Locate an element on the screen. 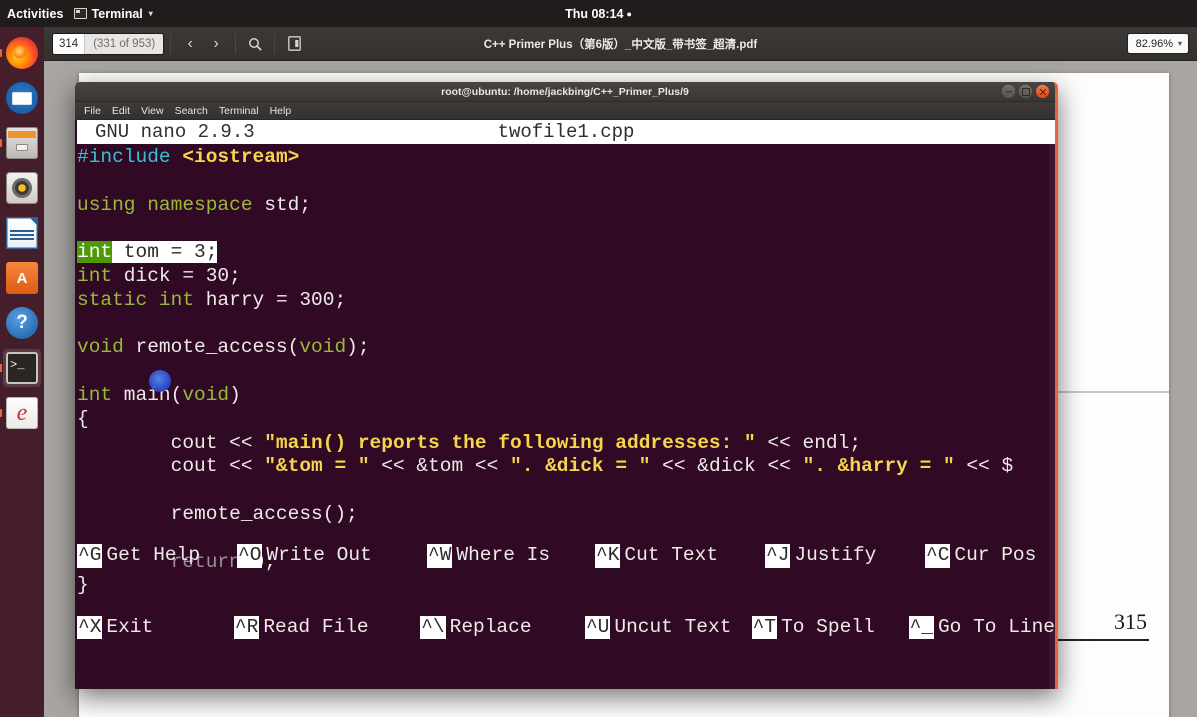  menu-item-view: View is located at coordinates (152, 111).